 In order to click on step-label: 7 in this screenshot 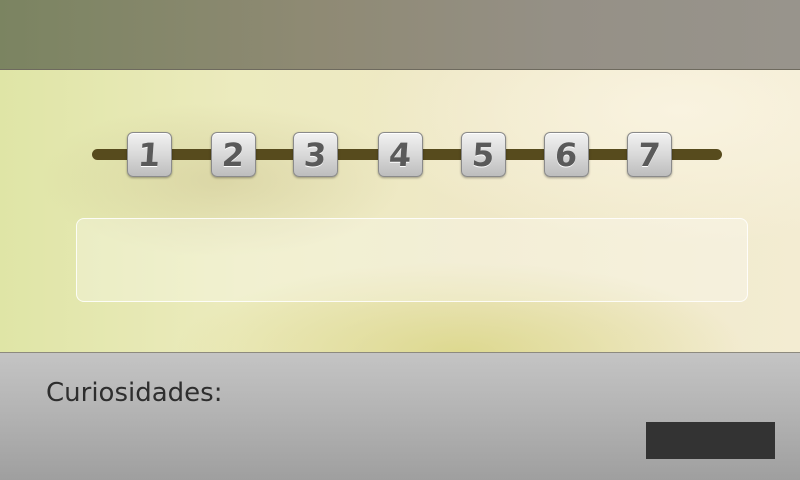, I will do `click(649, 154)`.